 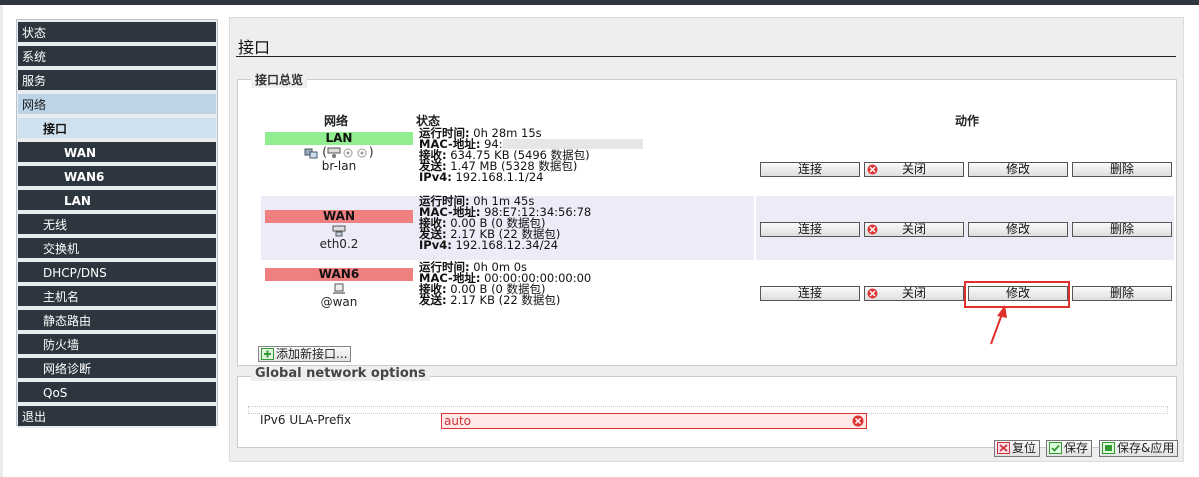 What do you see at coordinates (117, 369) in the screenshot?
I see `sidebar-item-diagnostics: 网络诊断` at bounding box center [117, 369].